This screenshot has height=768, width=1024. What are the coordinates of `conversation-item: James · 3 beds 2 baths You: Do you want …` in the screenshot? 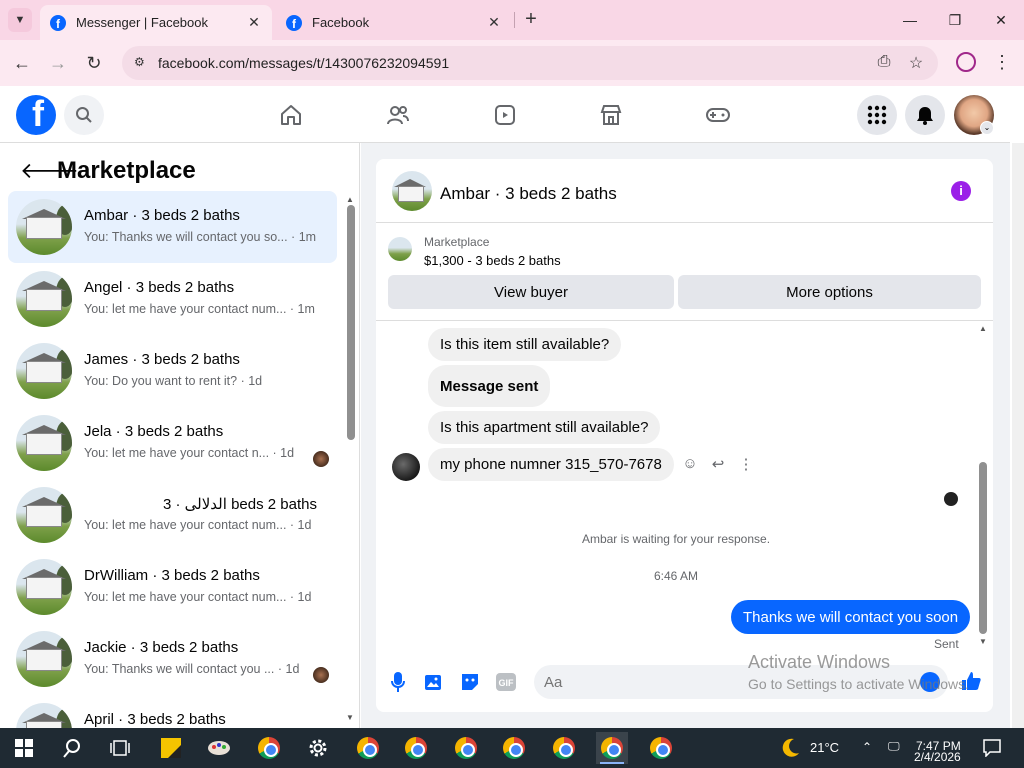 It's located at (172, 371).